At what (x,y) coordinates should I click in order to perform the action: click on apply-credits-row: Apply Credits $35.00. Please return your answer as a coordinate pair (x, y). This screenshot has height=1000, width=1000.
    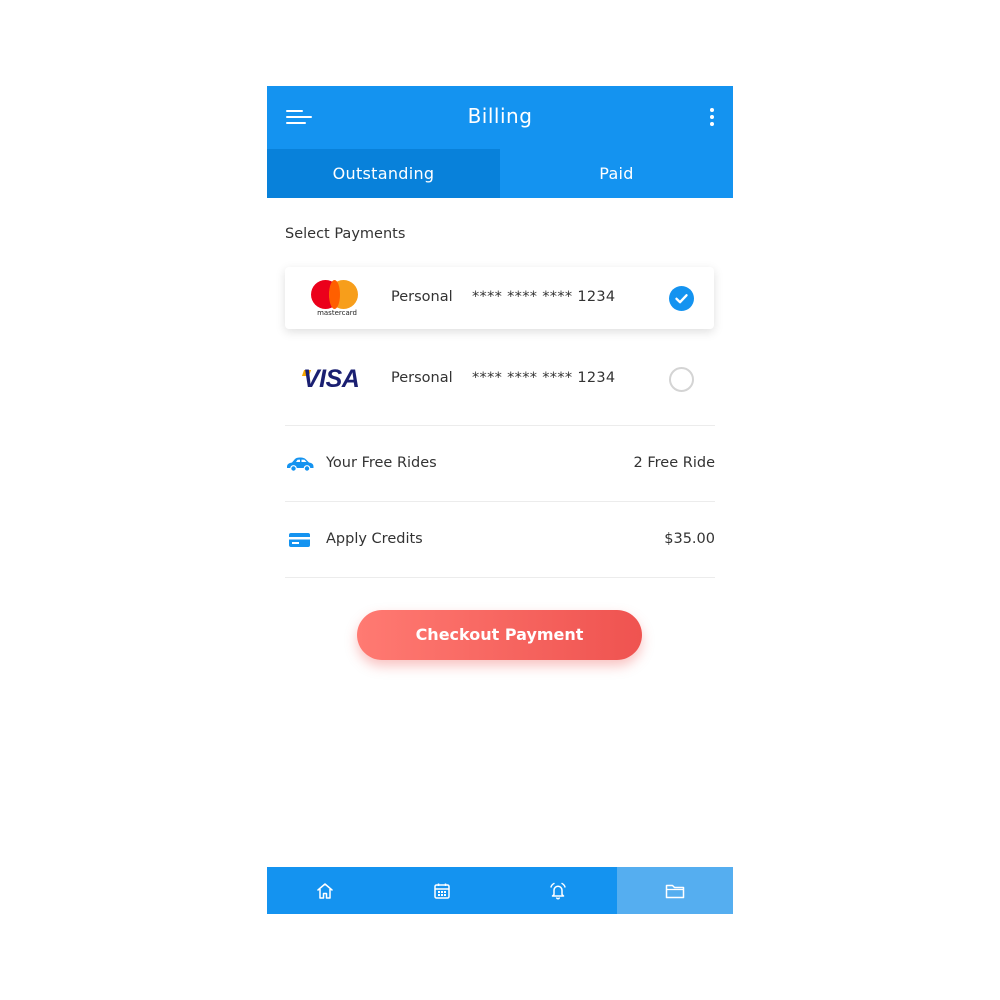
    Looking at the image, I should click on (500, 540).